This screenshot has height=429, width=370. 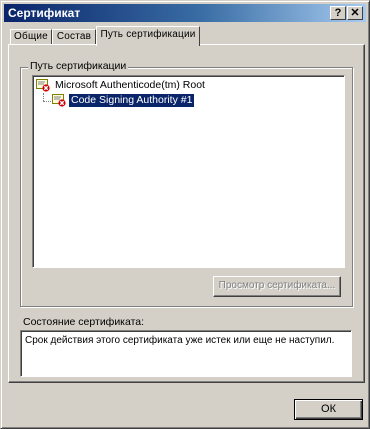 What do you see at coordinates (78, 66) in the screenshot?
I see `certification-path-label: Путь сертификации` at bounding box center [78, 66].